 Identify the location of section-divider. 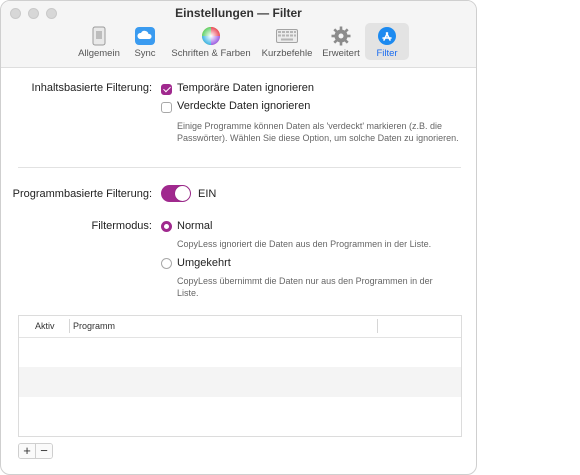
(239, 167).